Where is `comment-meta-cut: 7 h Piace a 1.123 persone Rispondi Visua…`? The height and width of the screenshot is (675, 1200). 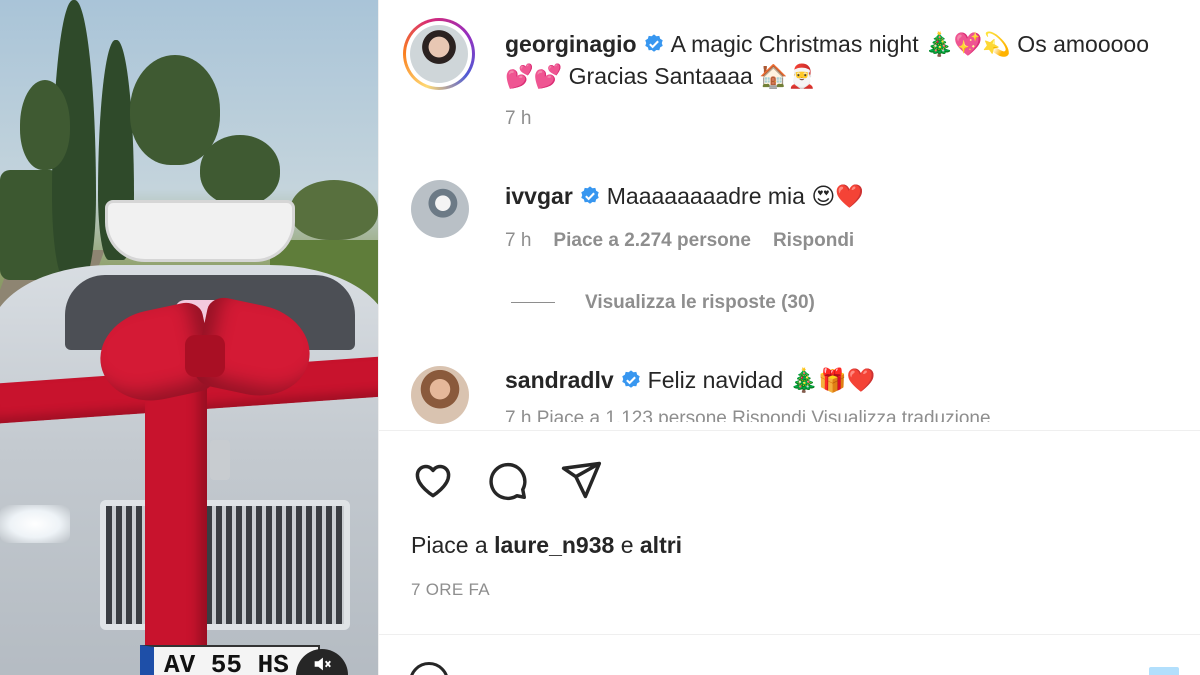
comment-meta-cut: 7 h Piace a 1.123 persone Rispondi Visua… is located at coordinates (748, 415).